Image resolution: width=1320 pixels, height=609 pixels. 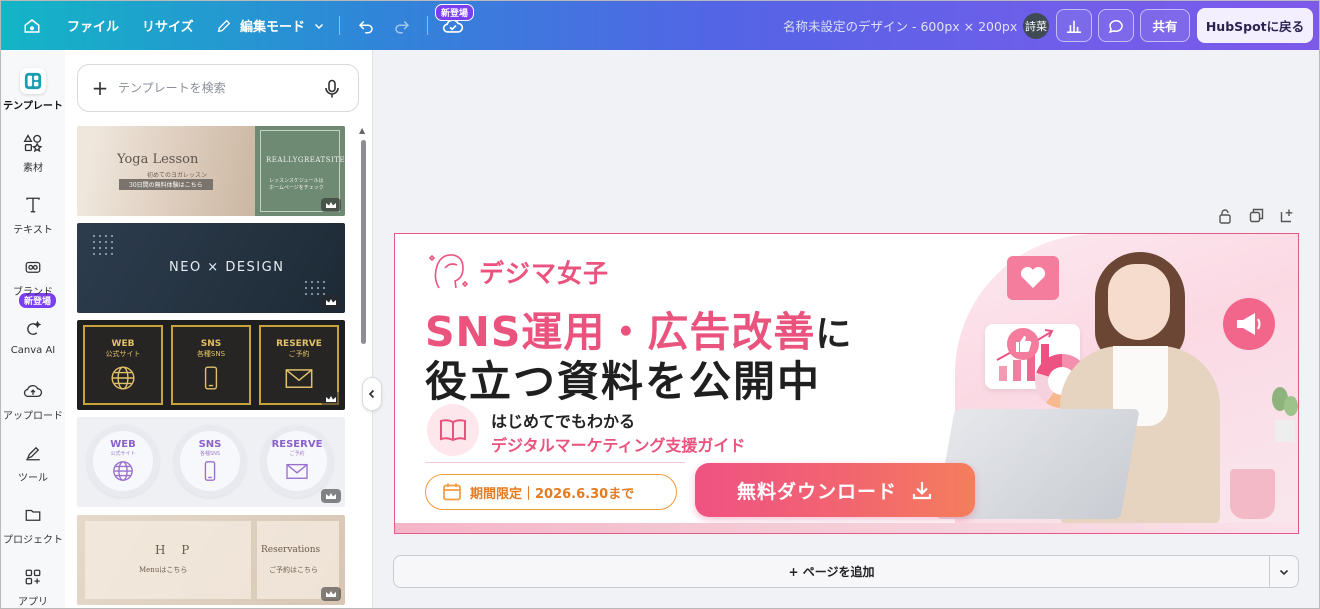 I want to click on rail-label: テンプレート, so click(x=33, y=106).